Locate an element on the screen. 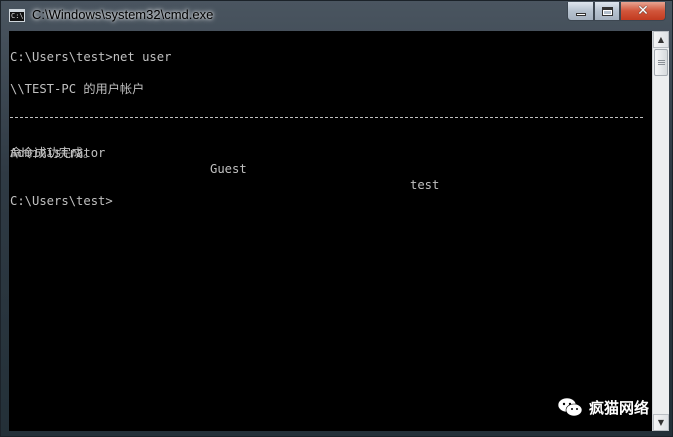 This screenshot has height=437, width=673. app-icon-label: C:\ is located at coordinates (17, 16).